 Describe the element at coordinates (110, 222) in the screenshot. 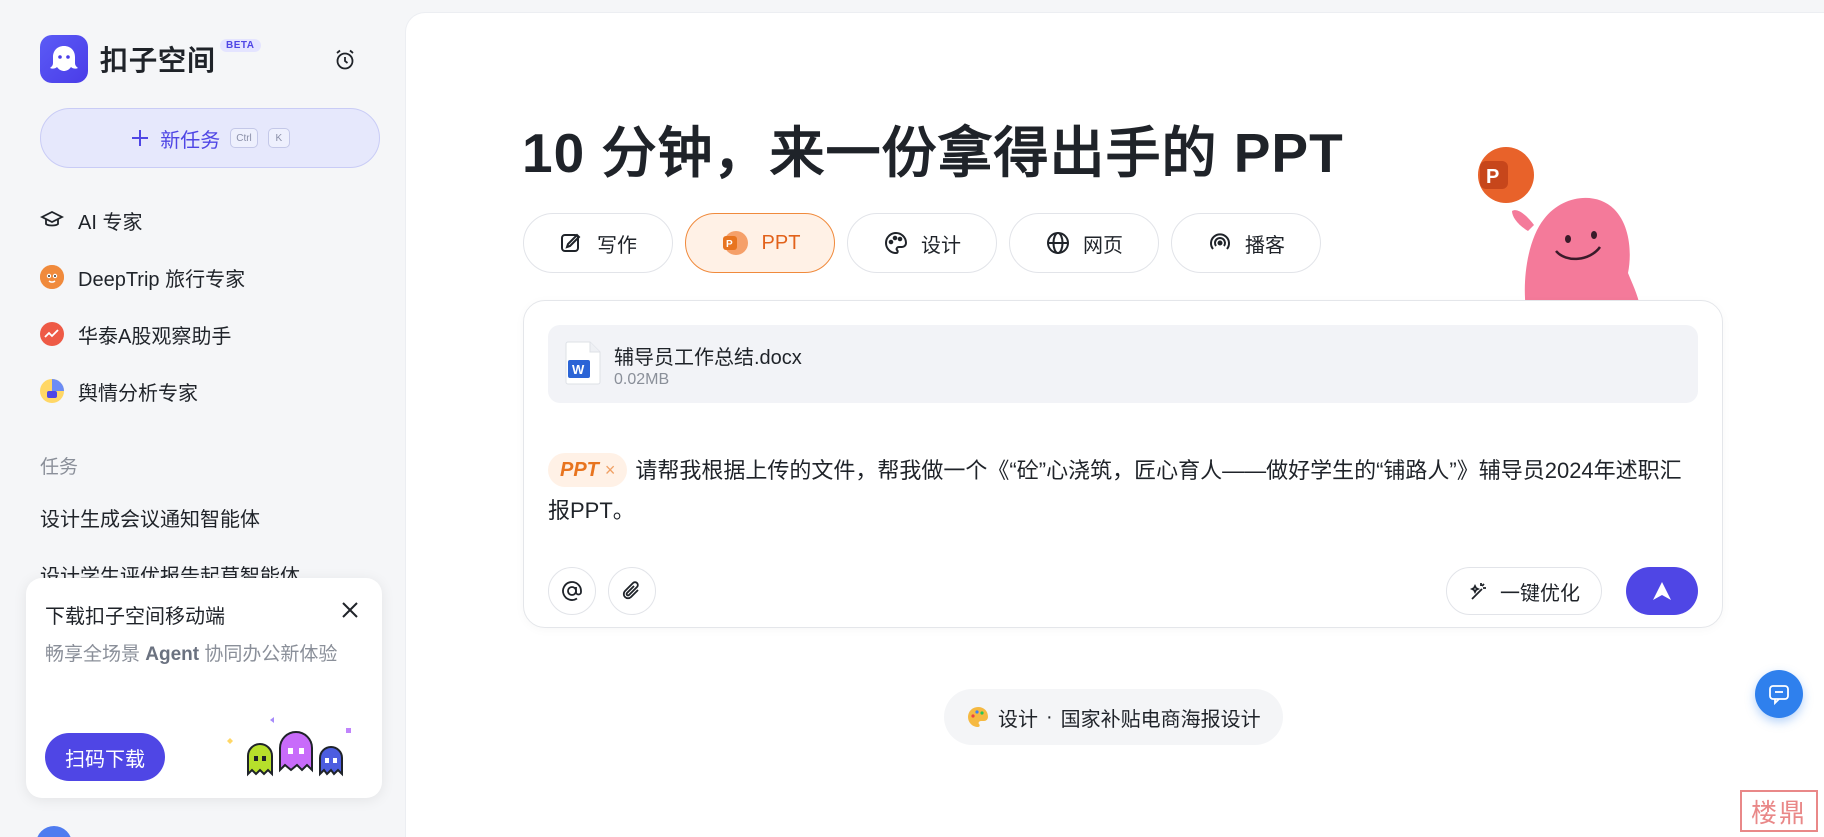

I see `sidebar-item-label: AI 专家` at that location.